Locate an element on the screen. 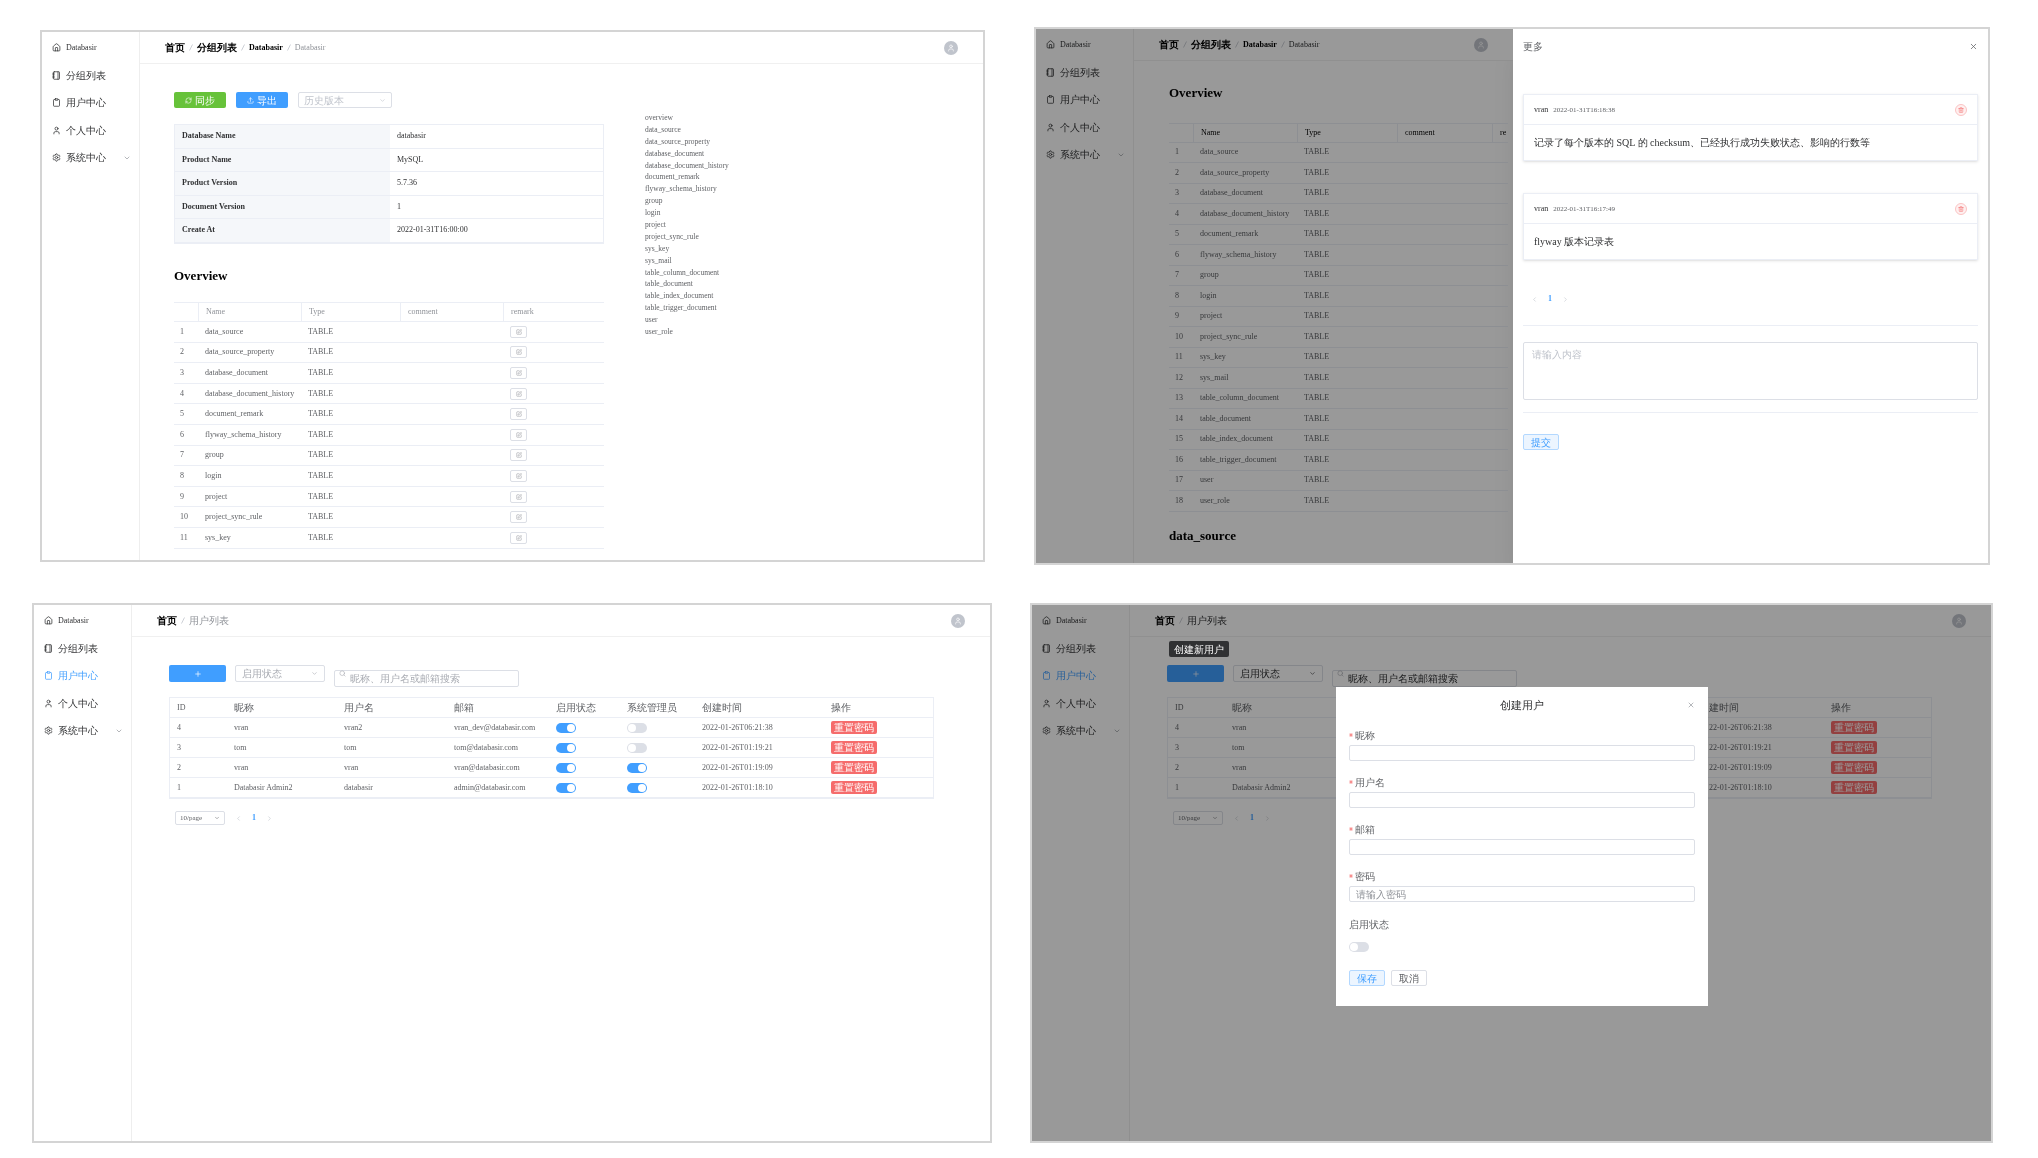 This screenshot has width=2038, height=1158. row-number: 2 is located at coordinates (1177, 172).